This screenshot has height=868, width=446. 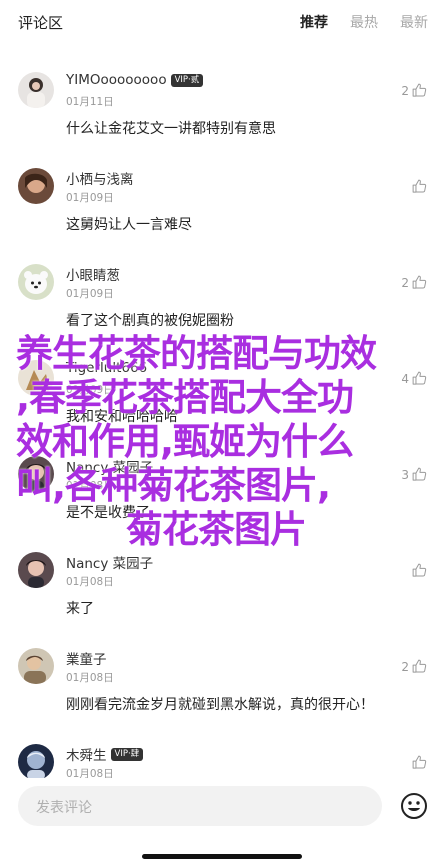 I want to click on emoji-icon, so click(x=414, y=806).